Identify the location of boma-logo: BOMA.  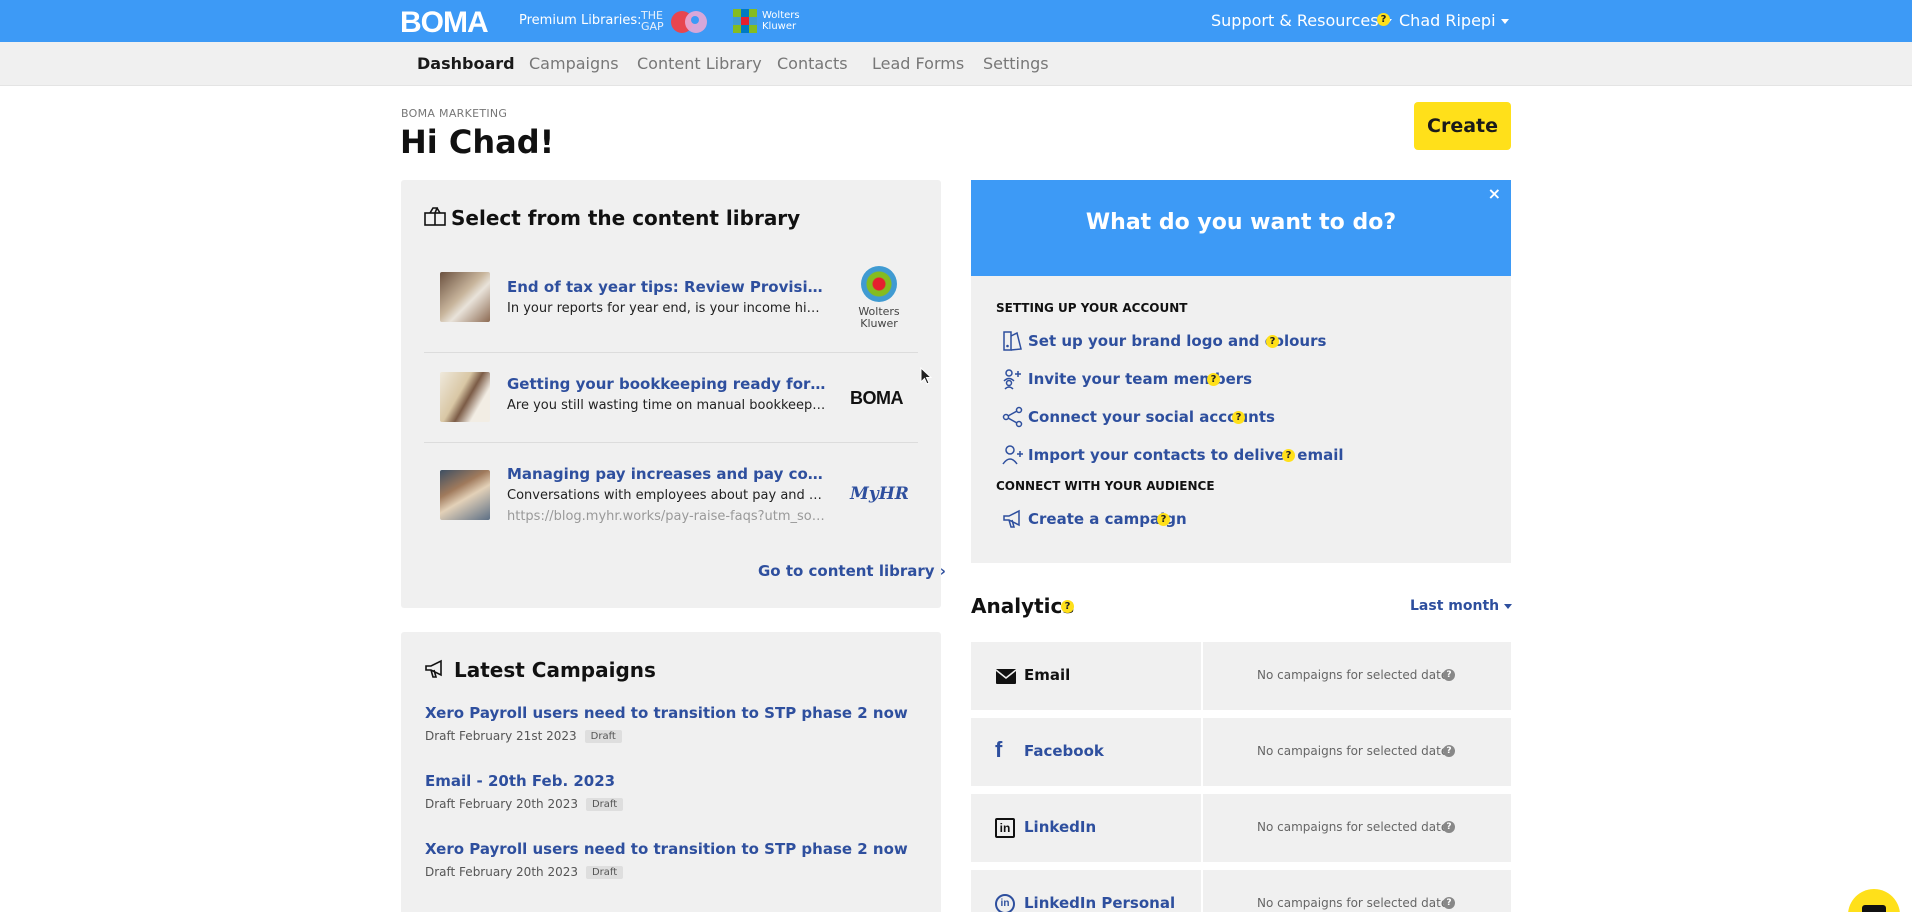
(444, 23).